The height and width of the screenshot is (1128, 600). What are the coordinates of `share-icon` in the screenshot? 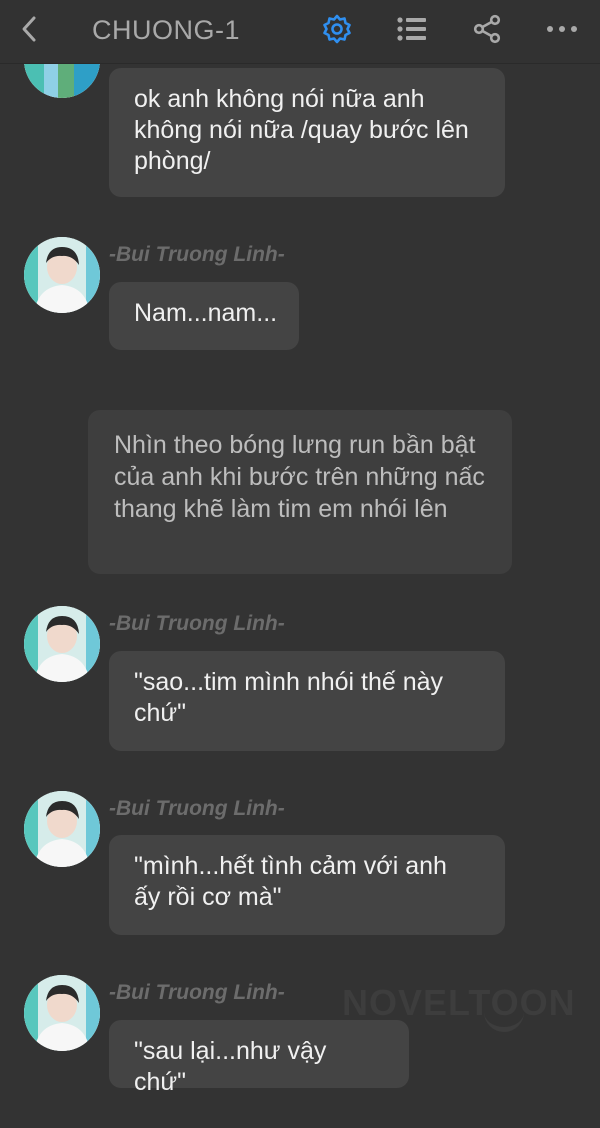 It's located at (487, 29).